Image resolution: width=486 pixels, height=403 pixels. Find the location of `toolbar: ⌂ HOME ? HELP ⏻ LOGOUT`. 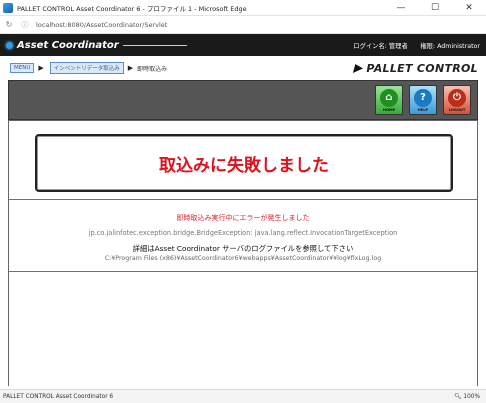

toolbar: ⌂ HOME ? HELP ⏻ LOGOUT is located at coordinates (243, 100).